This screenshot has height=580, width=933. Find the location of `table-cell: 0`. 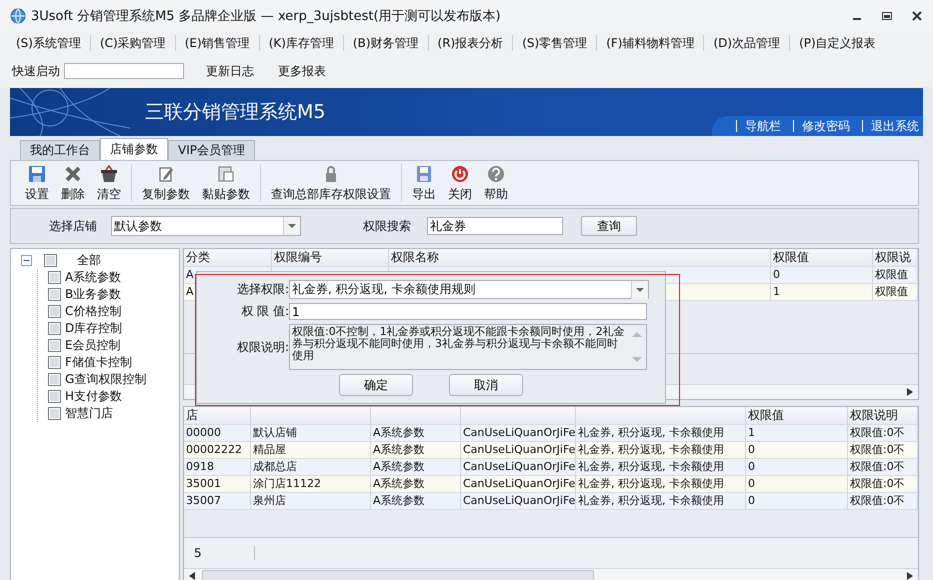

table-cell: 0 is located at coordinates (797, 501).